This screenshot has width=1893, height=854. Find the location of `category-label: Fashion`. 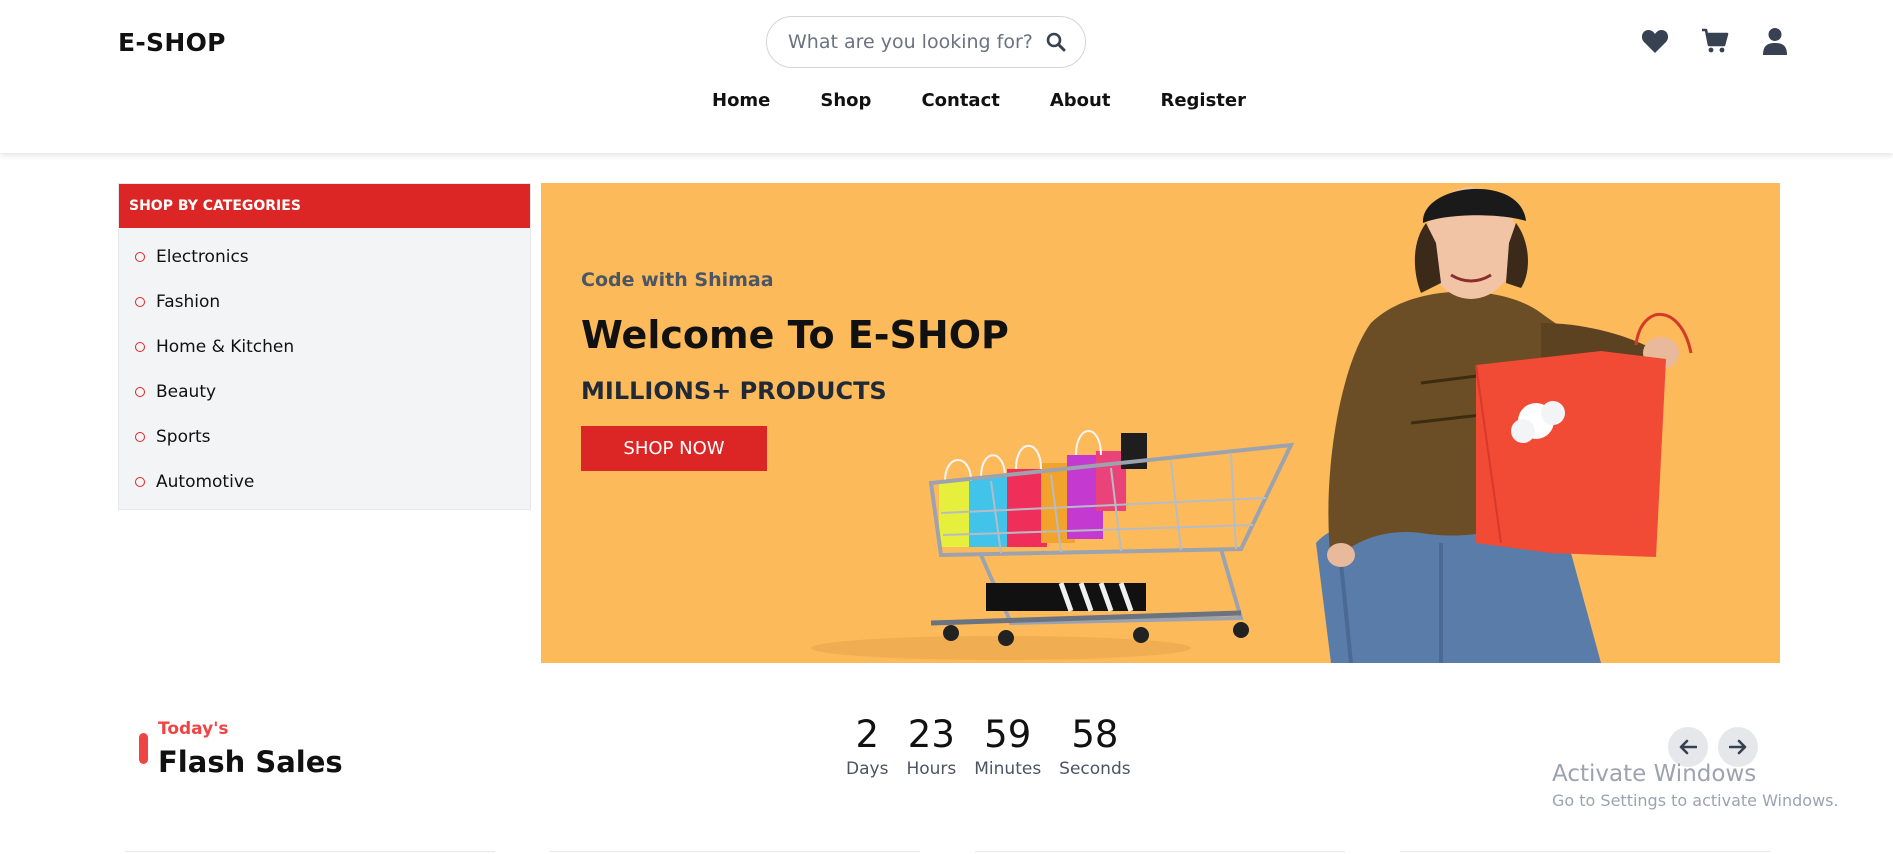

category-label: Fashion is located at coordinates (188, 301).